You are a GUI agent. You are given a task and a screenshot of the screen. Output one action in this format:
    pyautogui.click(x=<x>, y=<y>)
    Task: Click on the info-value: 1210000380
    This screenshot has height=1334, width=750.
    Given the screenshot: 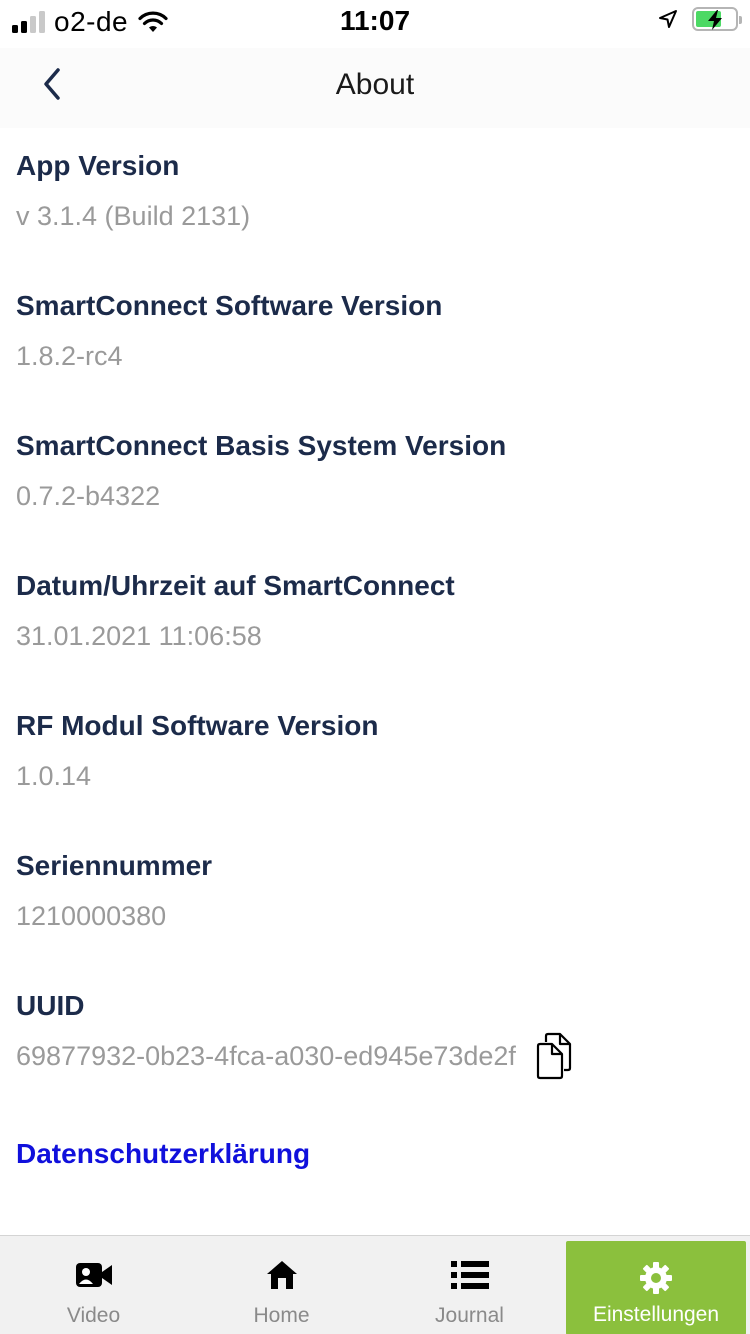 What is the action you would take?
    pyautogui.click(x=91, y=916)
    